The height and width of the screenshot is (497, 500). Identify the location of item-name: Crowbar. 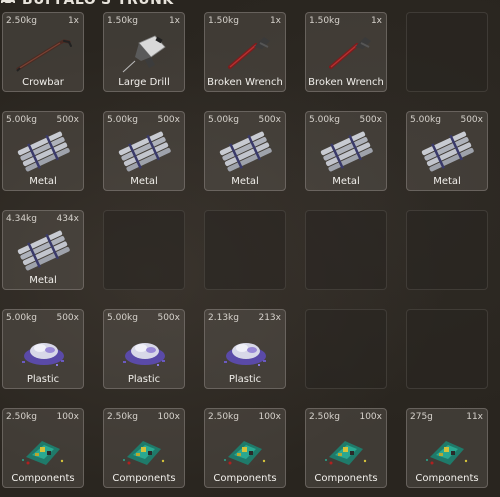
(43, 82).